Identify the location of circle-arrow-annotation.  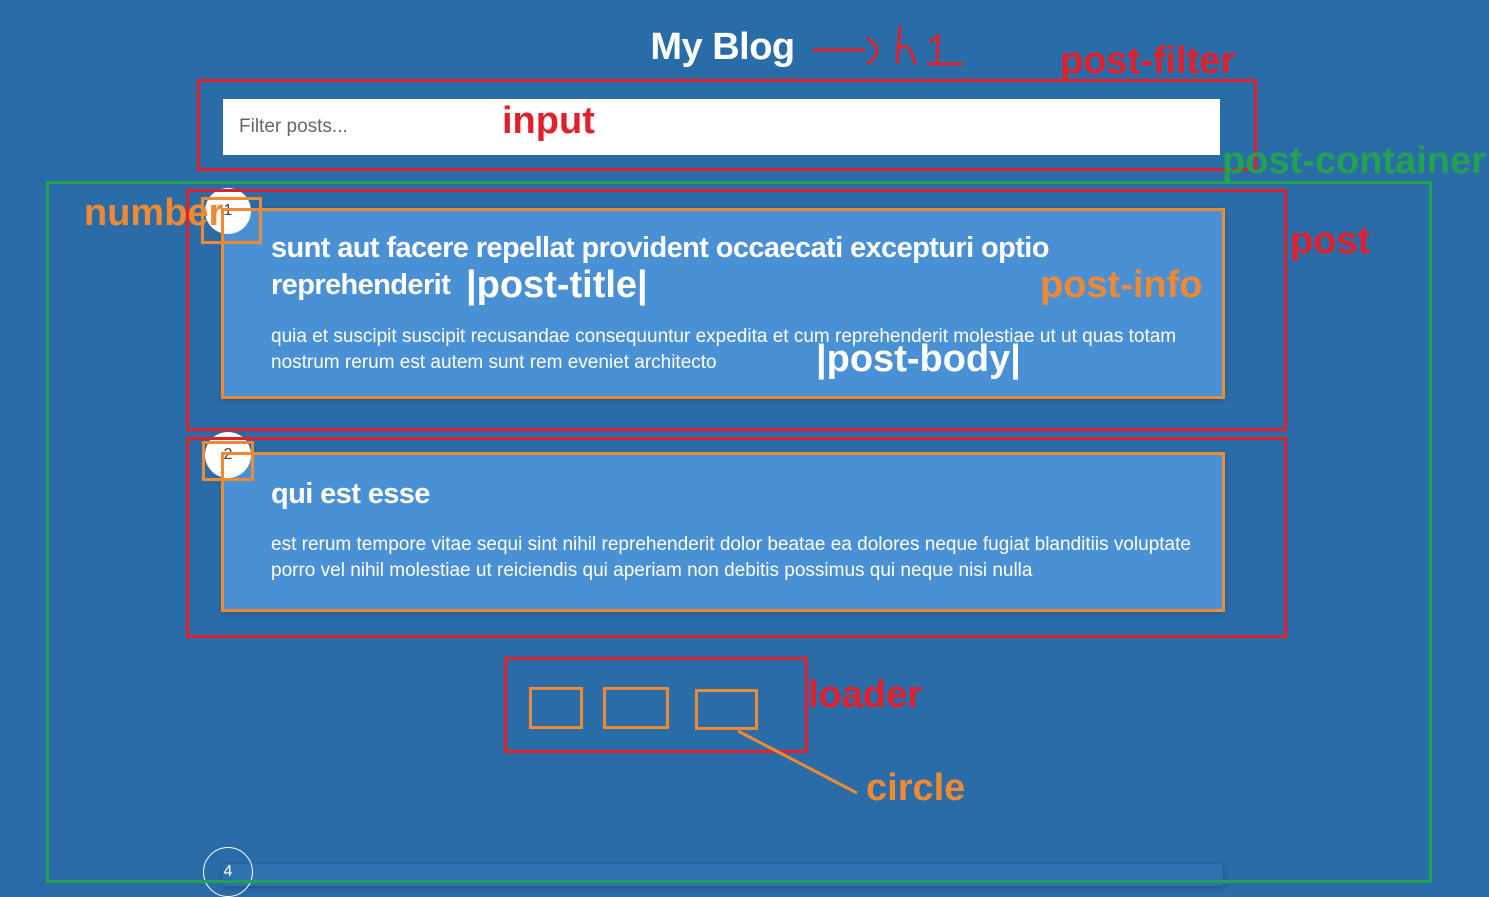
(797, 762).